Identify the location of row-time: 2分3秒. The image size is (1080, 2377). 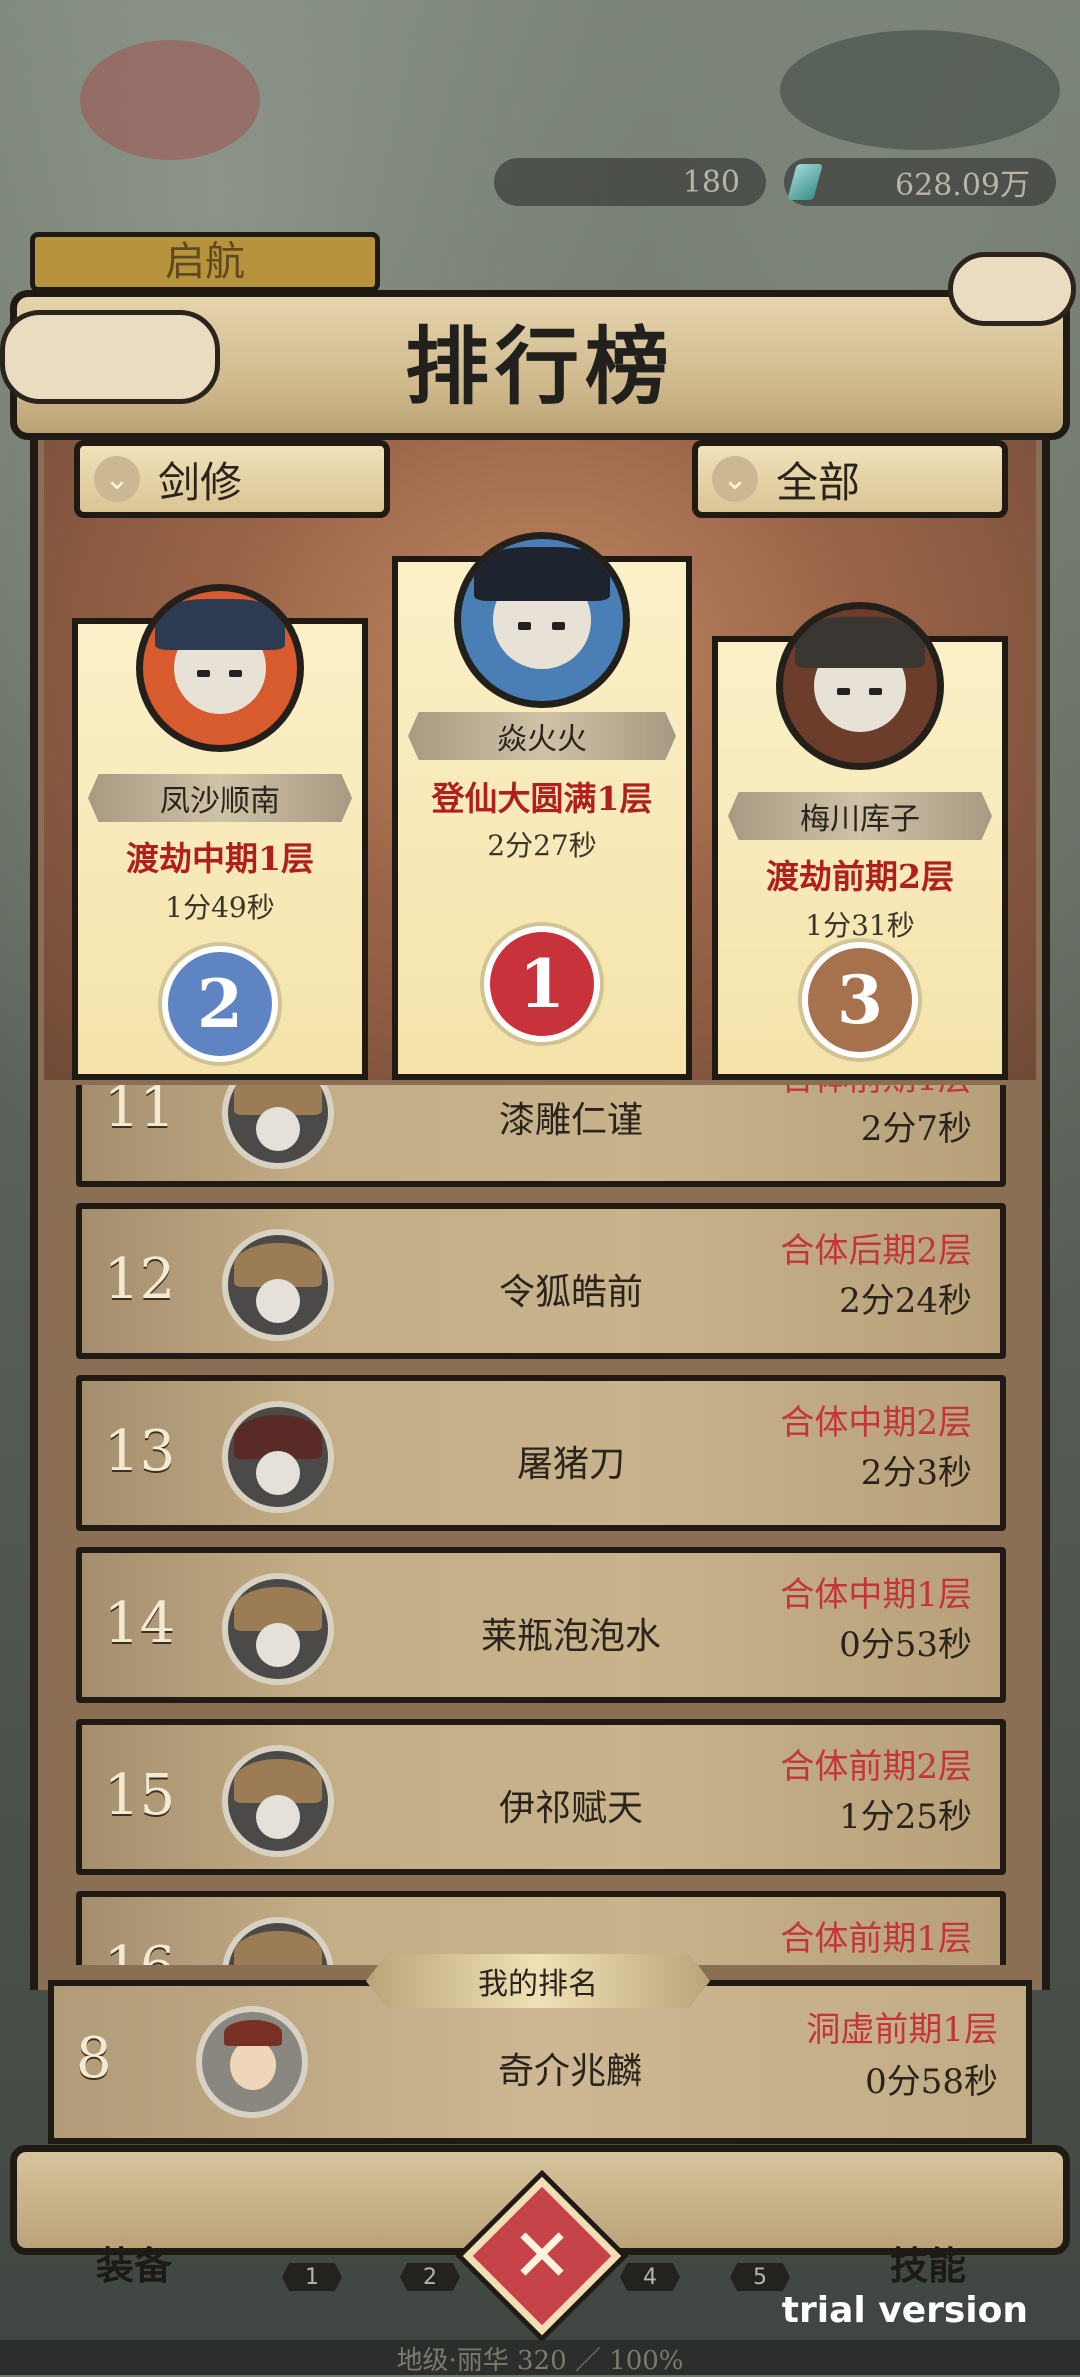
(916, 1473).